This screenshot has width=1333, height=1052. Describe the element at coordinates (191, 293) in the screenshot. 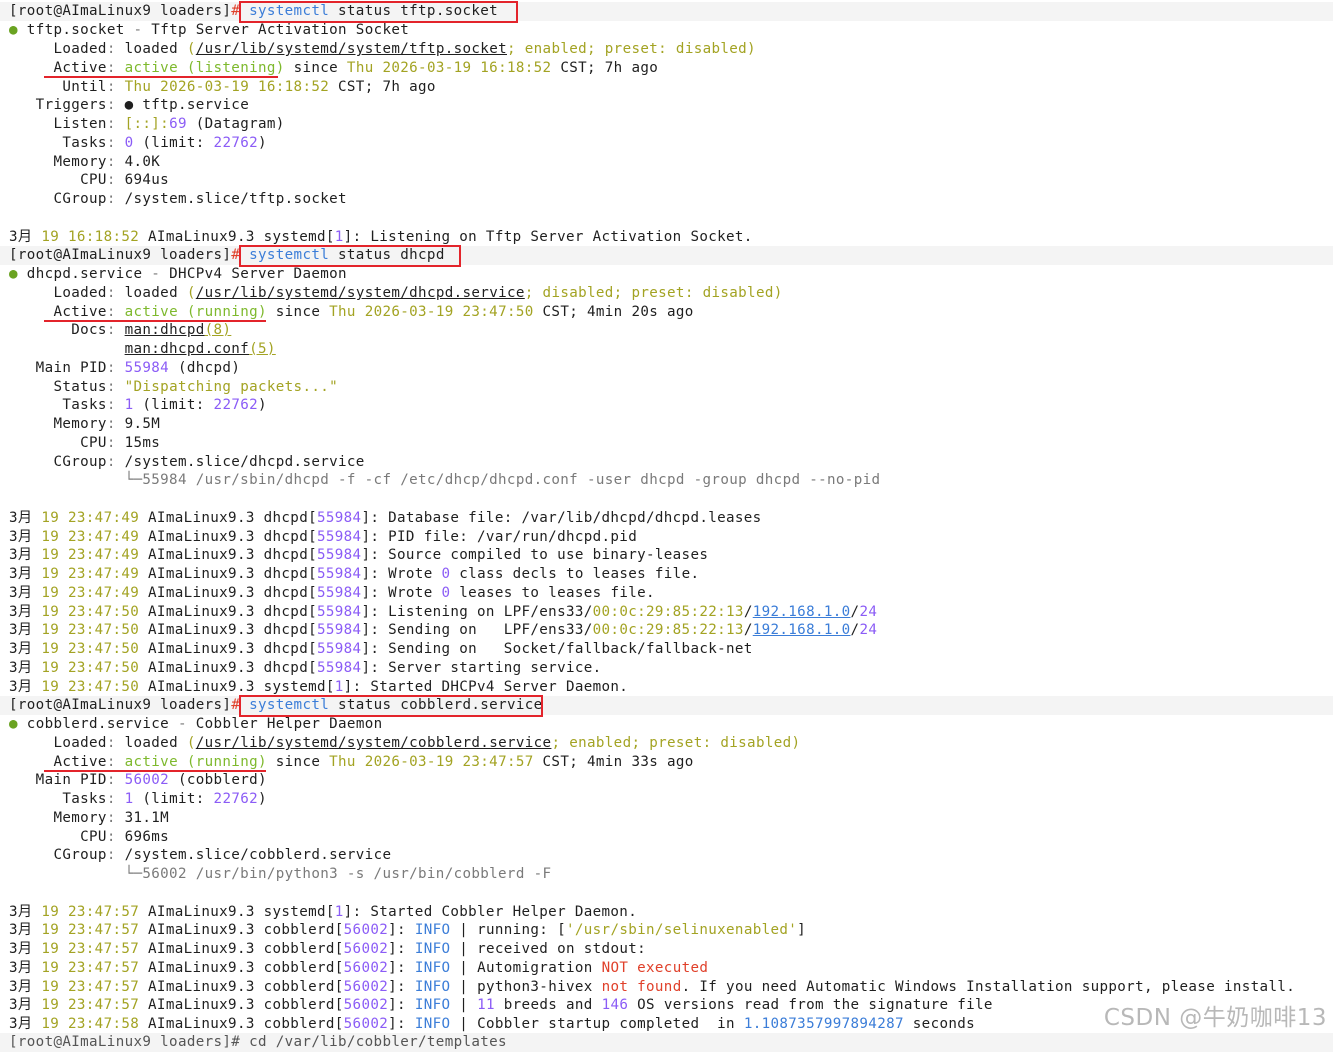

I see `text-segment: (` at that location.